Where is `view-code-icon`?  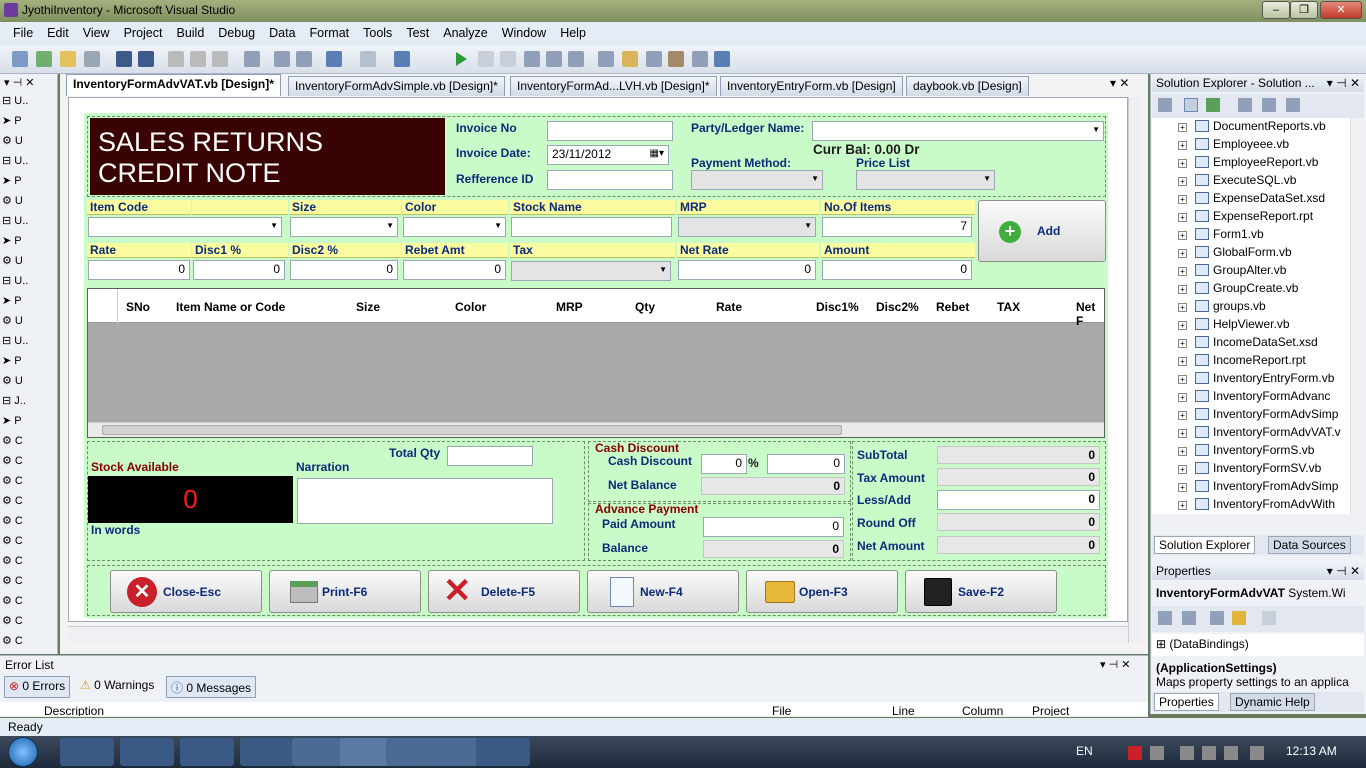
view-code-icon is located at coordinates (1245, 105).